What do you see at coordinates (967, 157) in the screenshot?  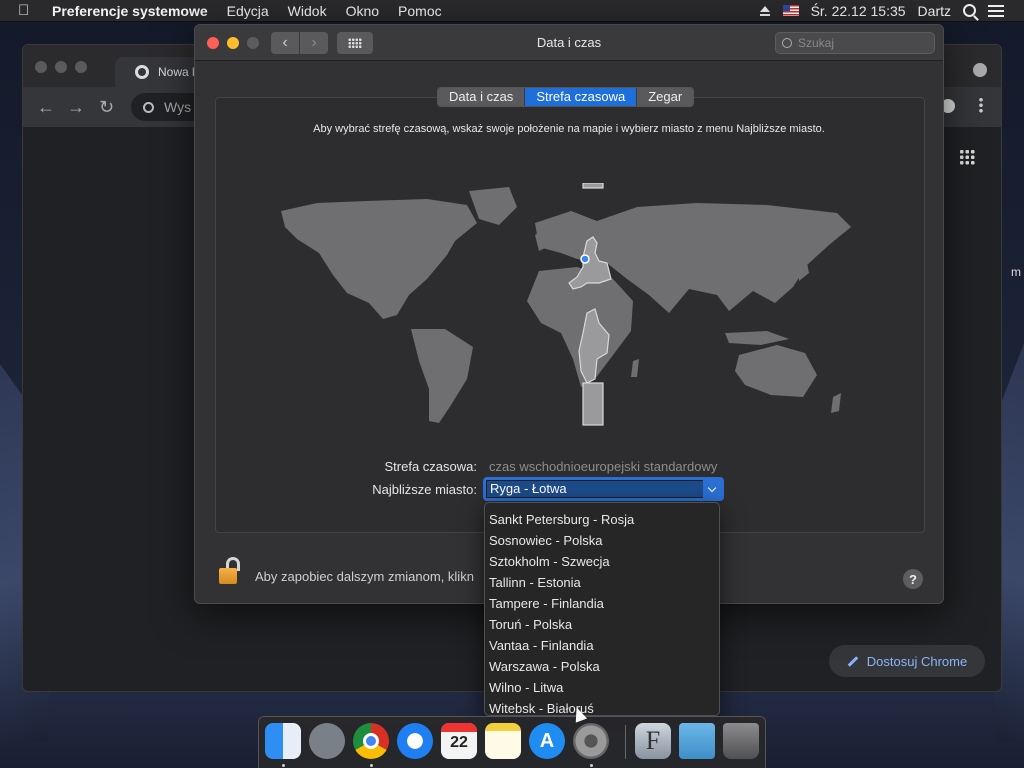 I see `google-apps-icon` at bounding box center [967, 157].